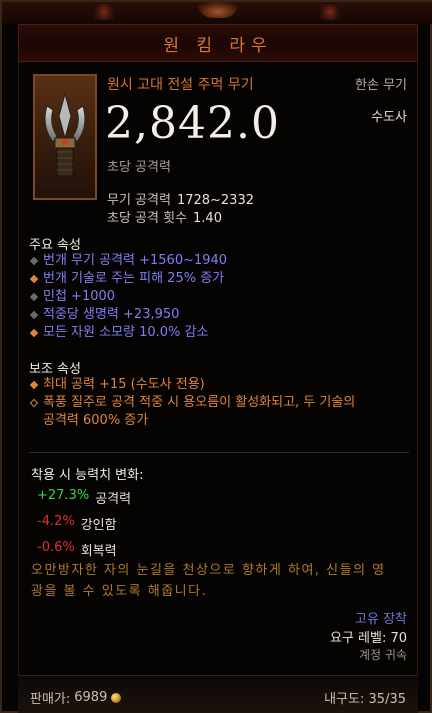 This screenshot has height=713, width=432. I want to click on primary-attribute: 번개 무기 공격력 +1560~1940, so click(128, 261).